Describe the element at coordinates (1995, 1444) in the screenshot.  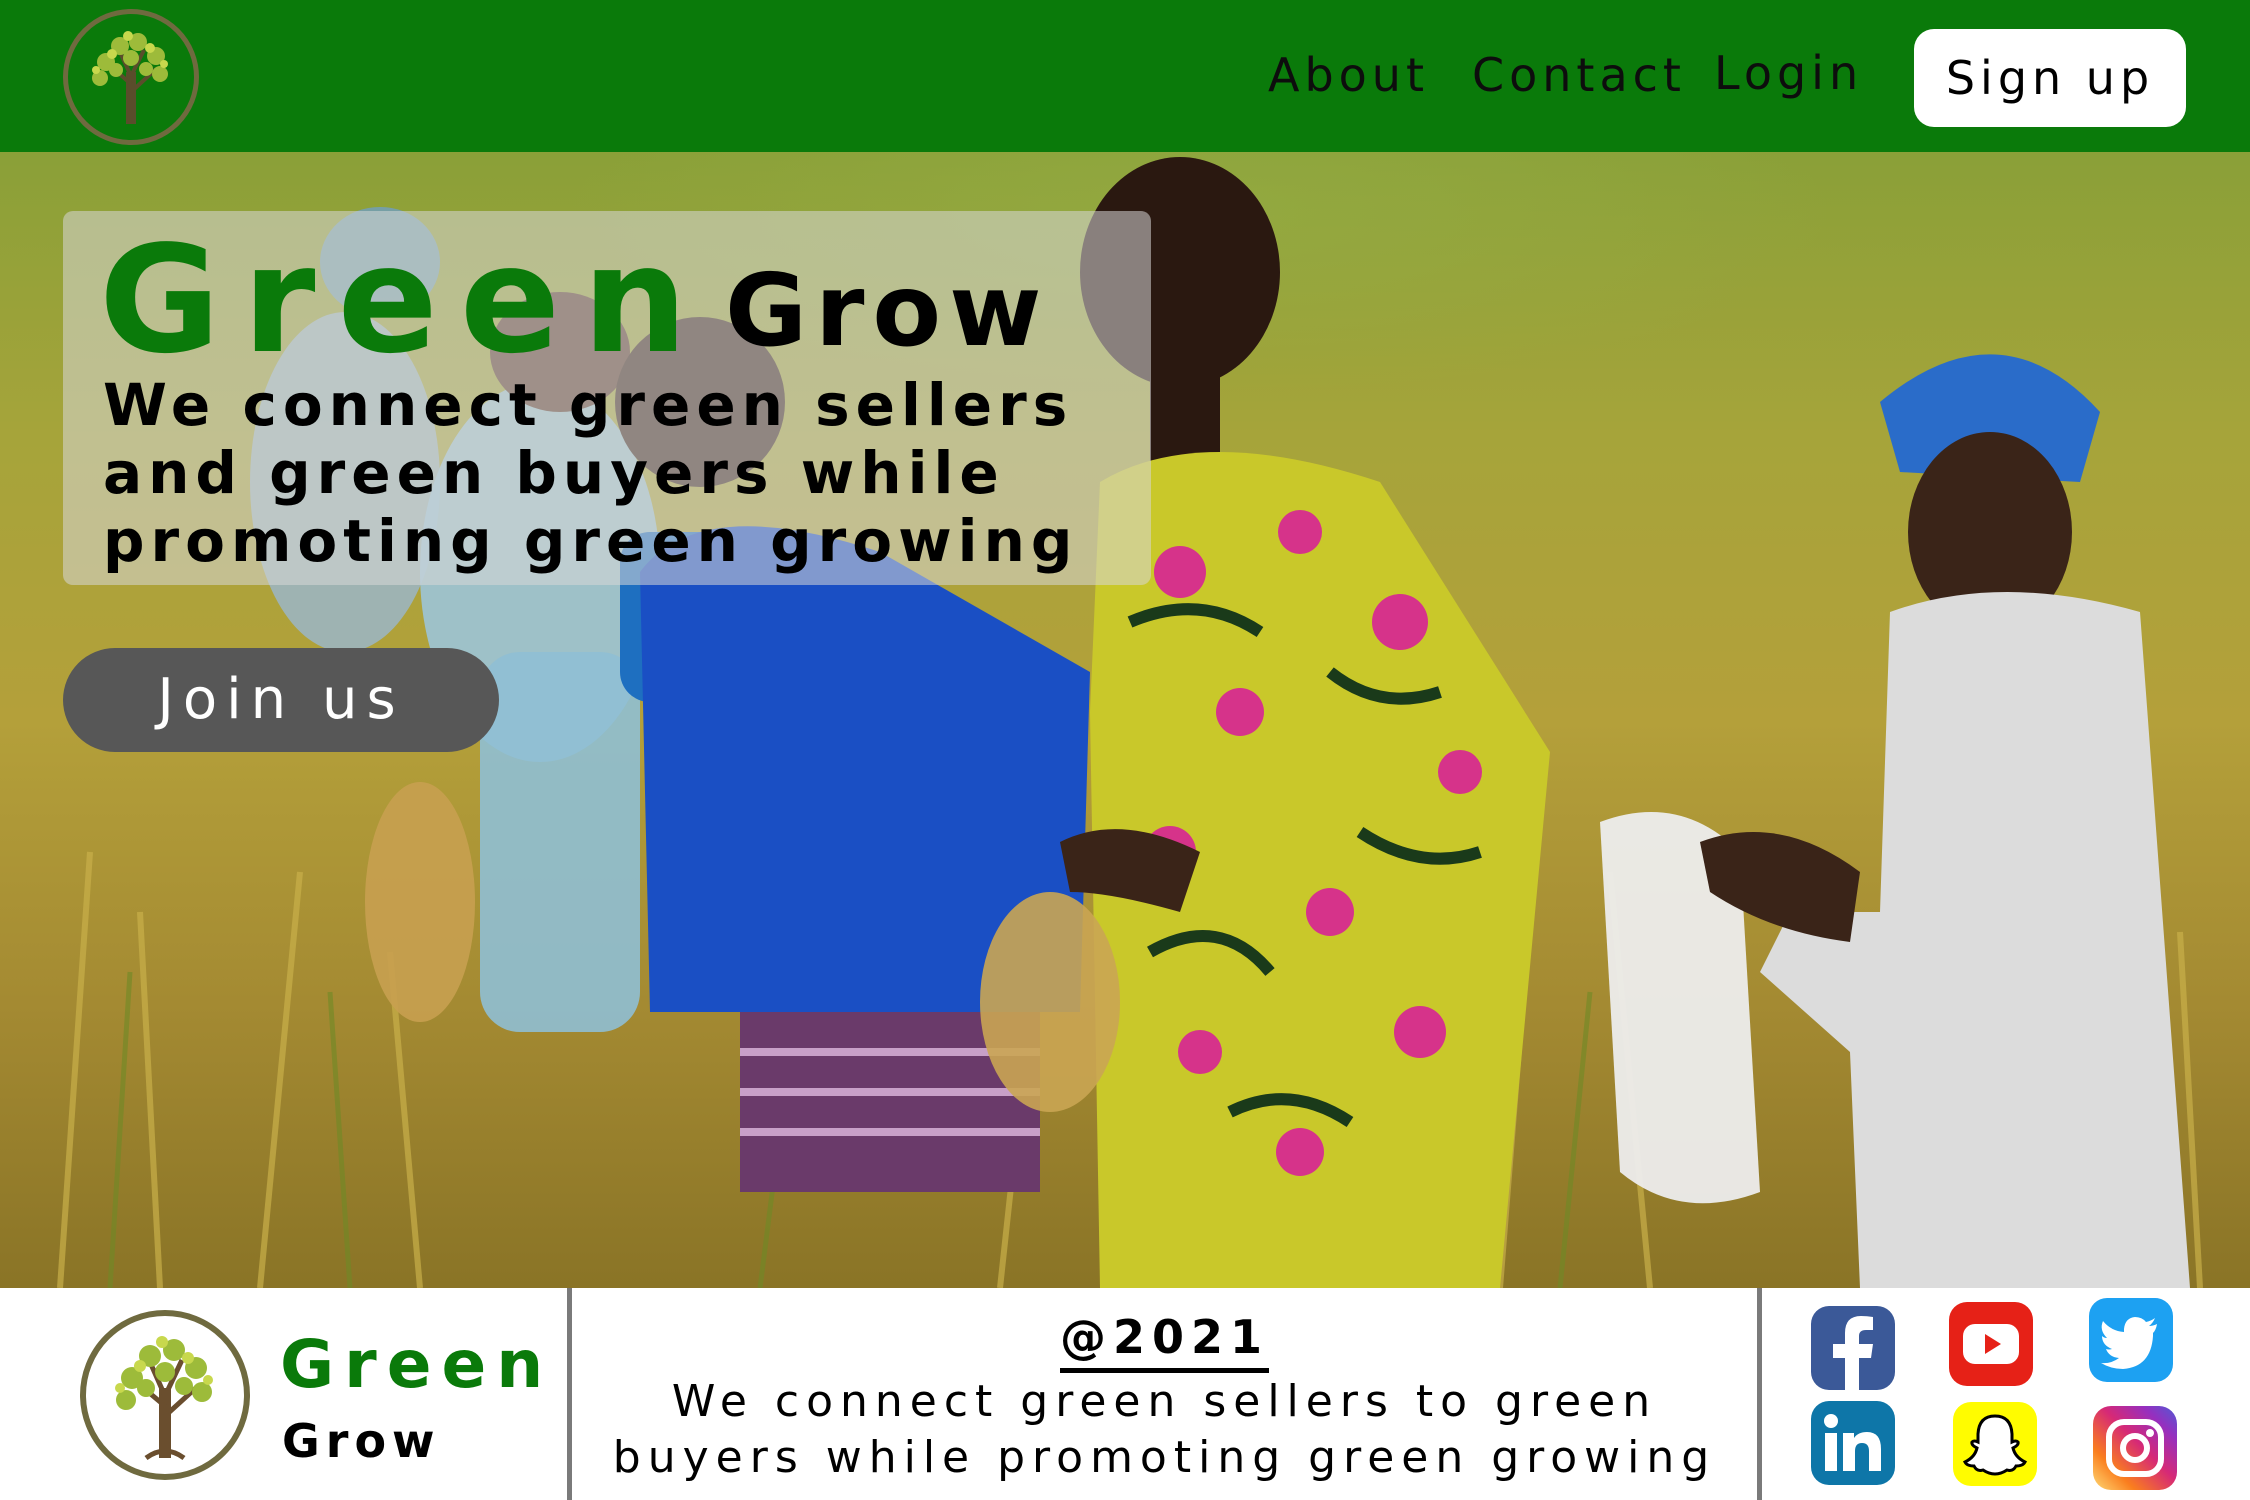
I see `snapchat-icon` at that location.